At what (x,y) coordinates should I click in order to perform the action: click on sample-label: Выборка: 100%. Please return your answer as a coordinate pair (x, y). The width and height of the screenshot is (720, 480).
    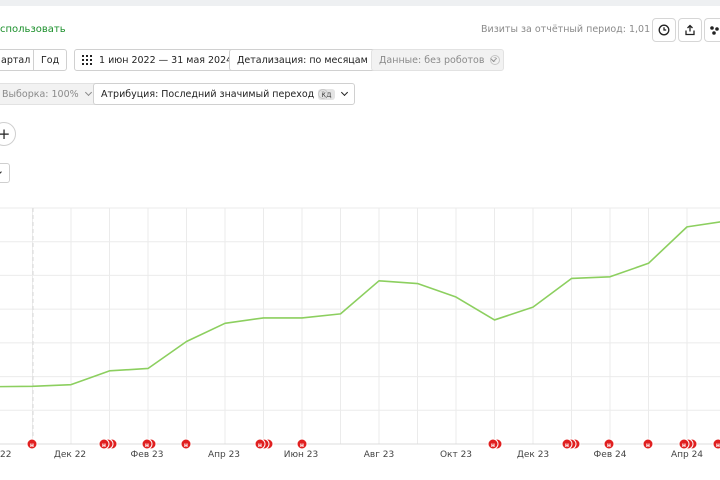
    Looking at the image, I should click on (40, 94).